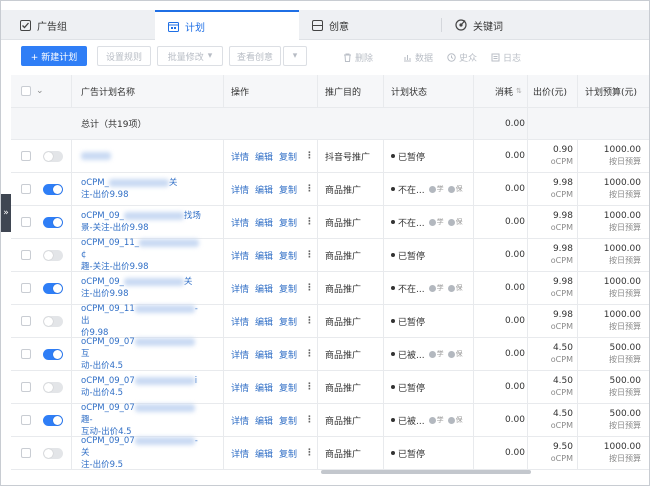 The image size is (650, 486). What do you see at coordinates (40, 91) in the screenshot?
I see `chevron-down-icon: ⌄` at bounding box center [40, 91].